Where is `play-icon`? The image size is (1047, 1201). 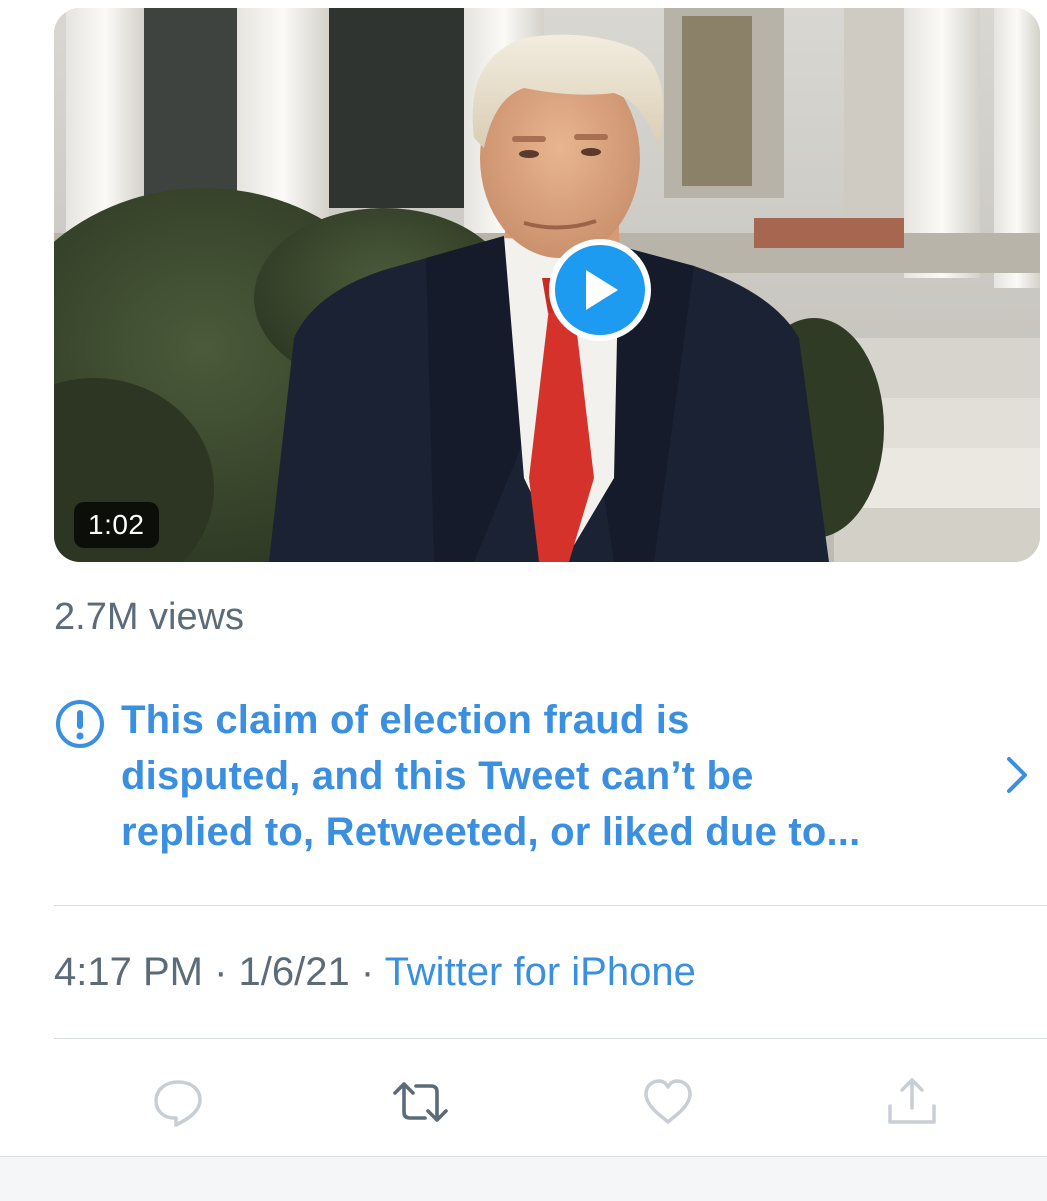 play-icon is located at coordinates (602, 290).